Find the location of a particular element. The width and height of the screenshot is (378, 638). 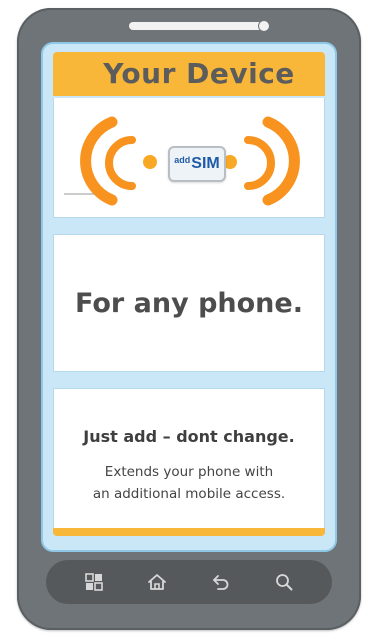

addsim-logo: add SIM is located at coordinates (197, 164).